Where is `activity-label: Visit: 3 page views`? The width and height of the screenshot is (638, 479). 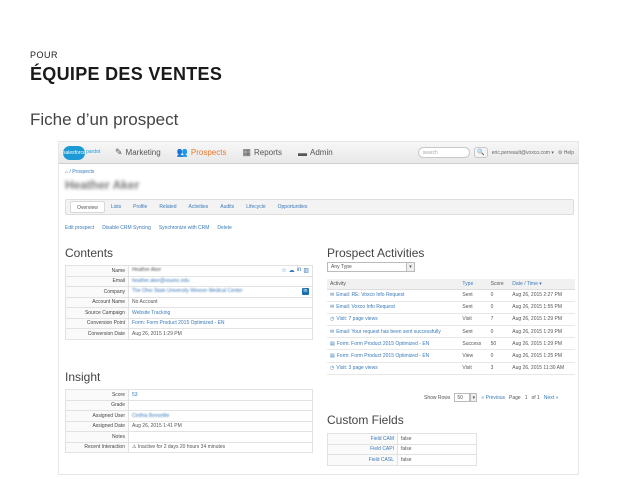
activity-label: Visit: 3 page views is located at coordinates (356, 368).